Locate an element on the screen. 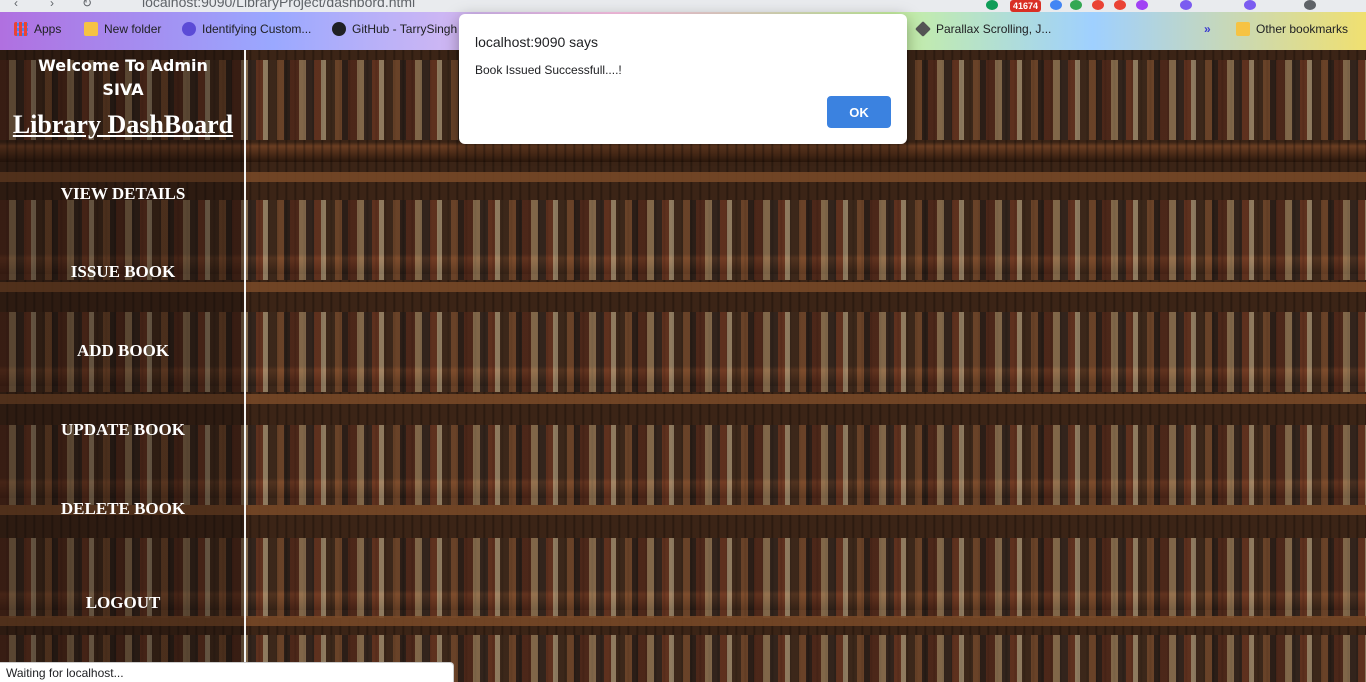 The height and width of the screenshot is (682, 1366). bookmark-new-folder: New folder is located at coordinates (122, 29).